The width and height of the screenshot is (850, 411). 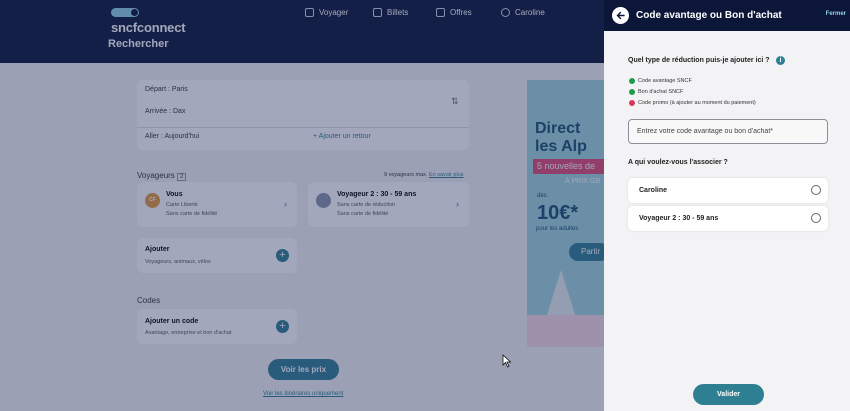 I want to click on traveler-option-caroline: Caroline, so click(x=728, y=190).